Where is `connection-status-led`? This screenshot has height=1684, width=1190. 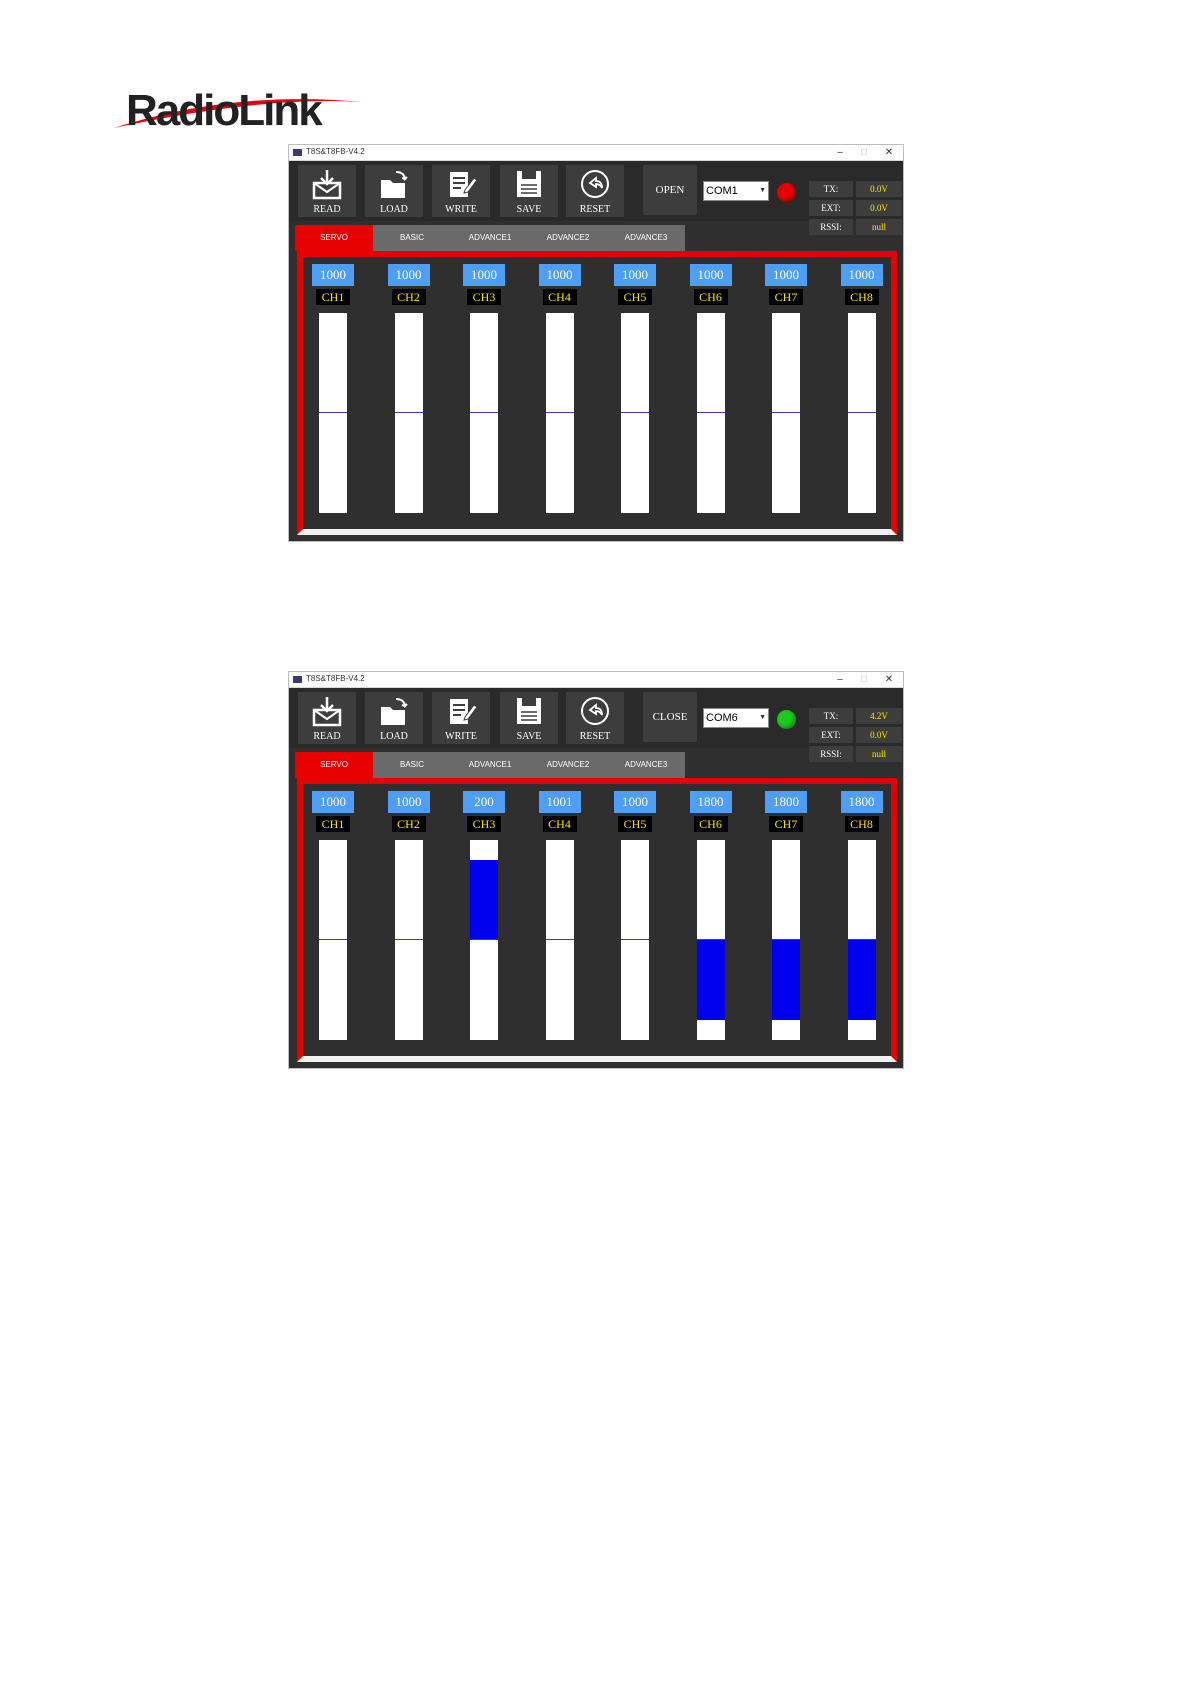
connection-status-led is located at coordinates (786, 719).